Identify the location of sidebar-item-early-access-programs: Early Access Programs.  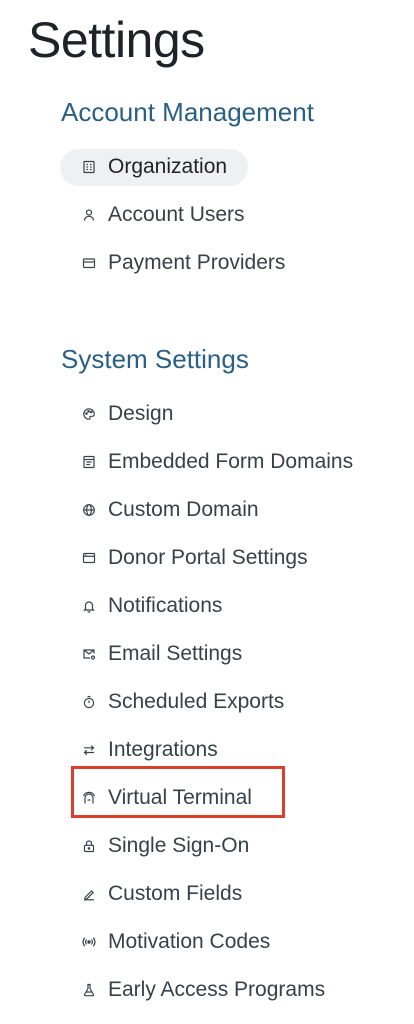
(203, 990).